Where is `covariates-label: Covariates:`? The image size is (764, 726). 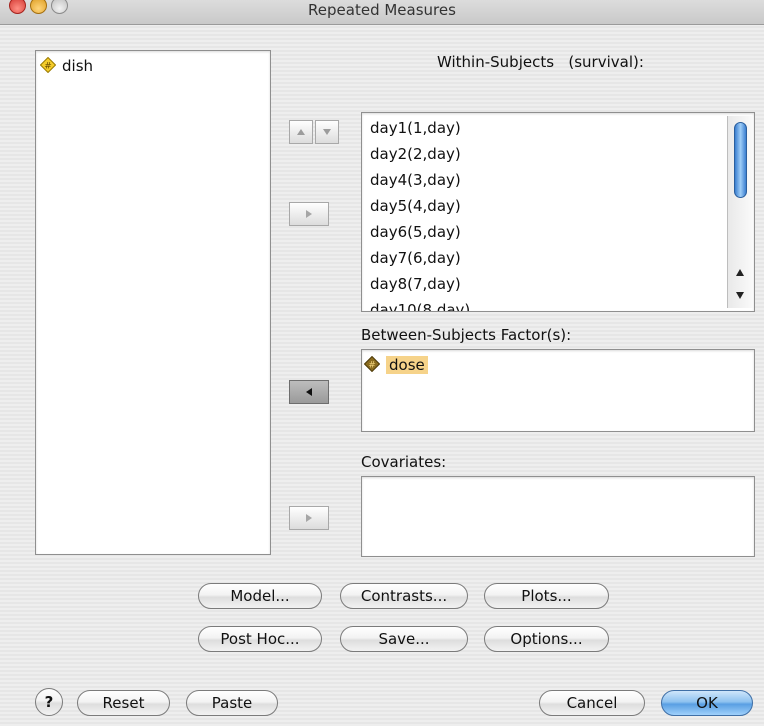
covariates-label: Covariates: is located at coordinates (404, 462).